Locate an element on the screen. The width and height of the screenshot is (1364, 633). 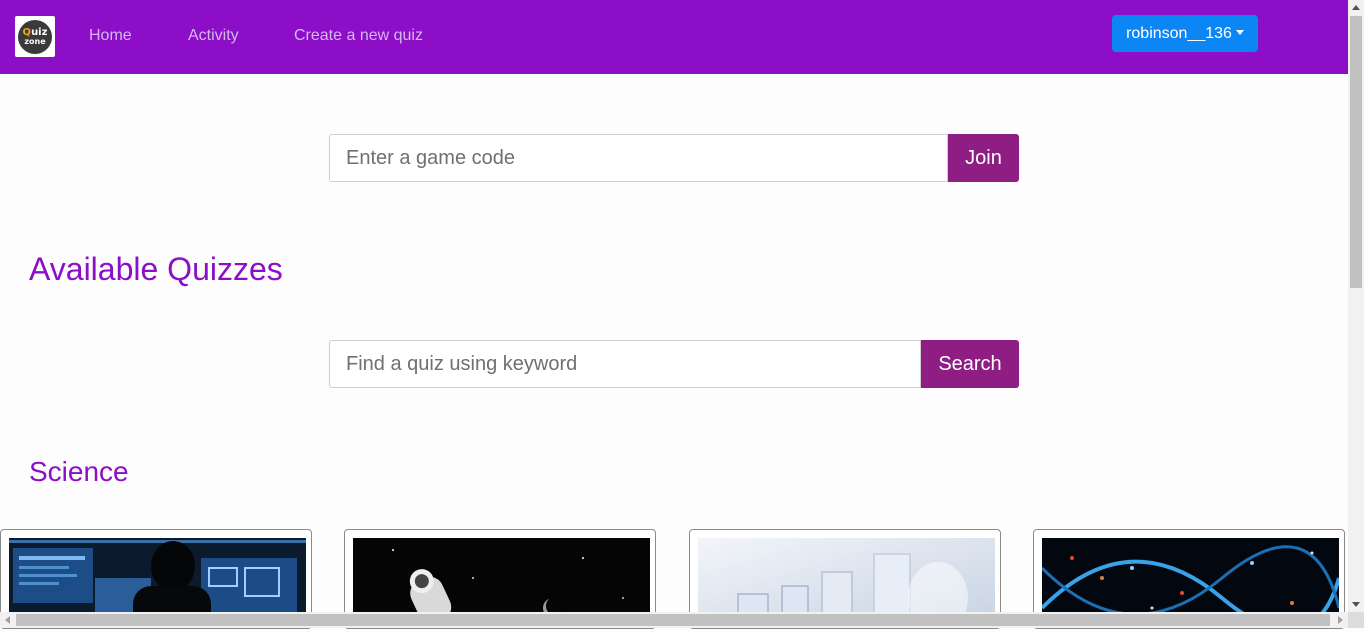
scroll-left-arrow-icon is located at coordinates (8, 620).